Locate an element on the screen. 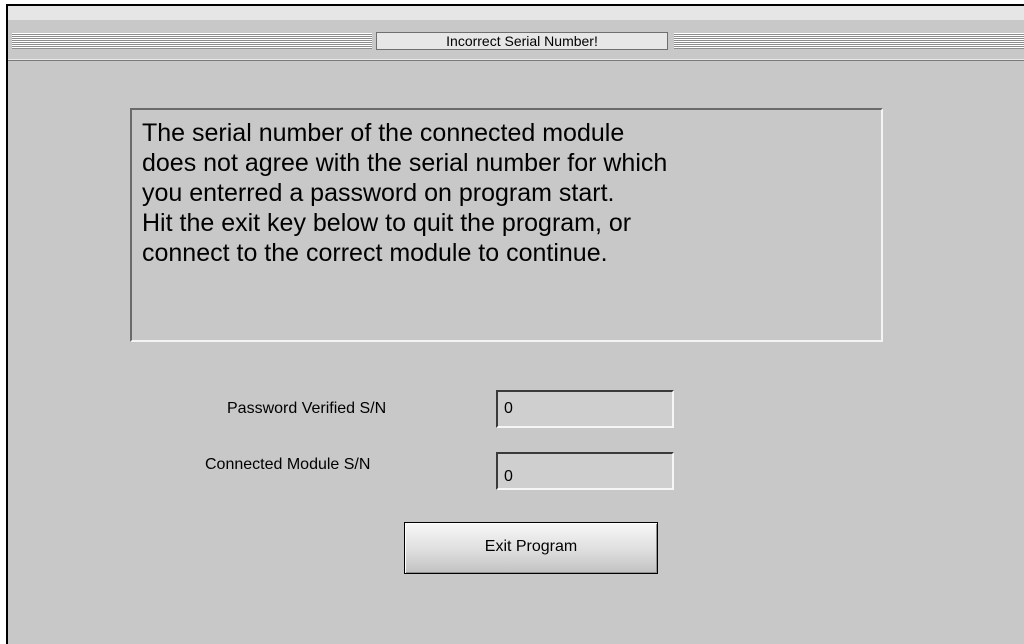 This screenshot has height=644, width=1024. password-verified-sn-label: Password Verified S/N is located at coordinates (307, 408).